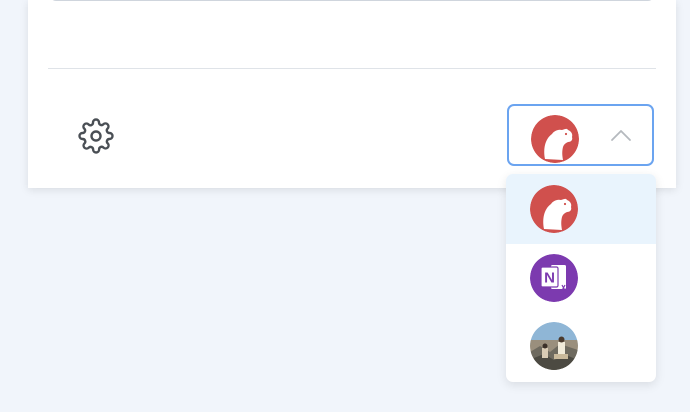 This screenshot has height=412, width=690. Describe the element at coordinates (352, 0) in the screenshot. I see `top-input-field` at that location.